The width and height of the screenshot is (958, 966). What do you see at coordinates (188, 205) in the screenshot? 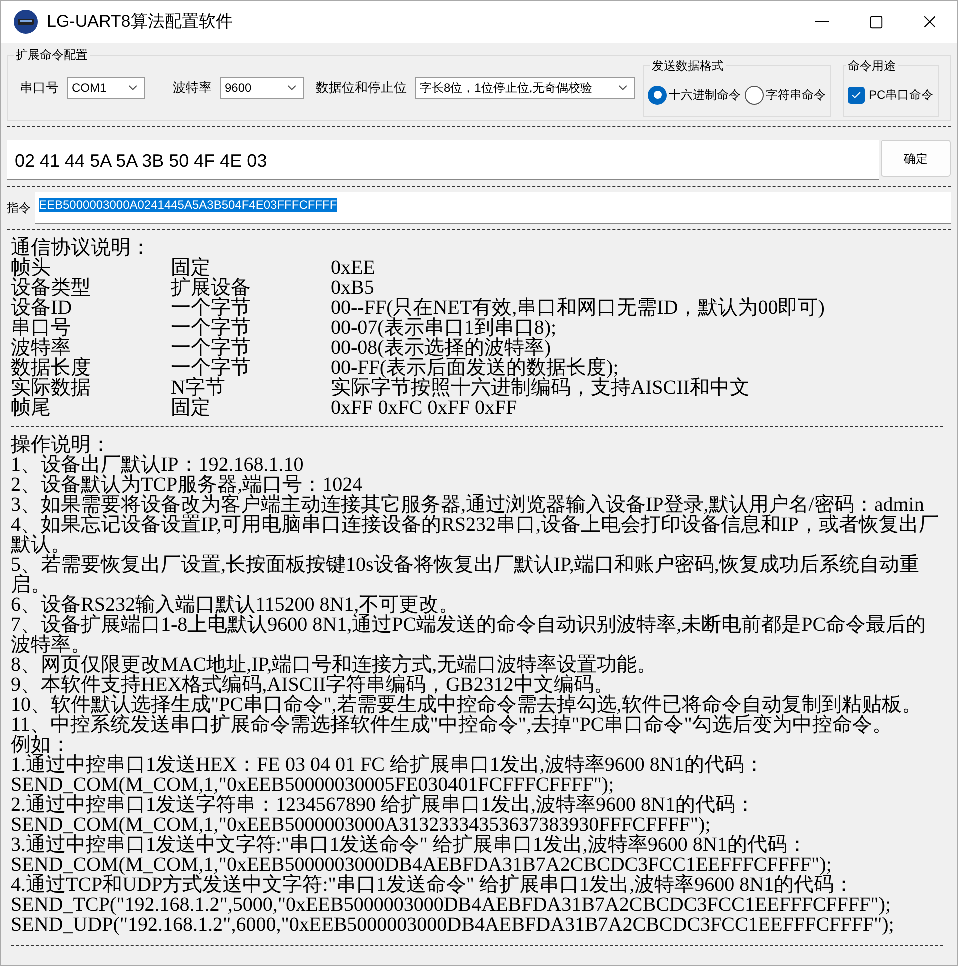
I see `command-text: EEB5000003000A0241445A5A3B504F4E03FFFCFFFF` at bounding box center [188, 205].